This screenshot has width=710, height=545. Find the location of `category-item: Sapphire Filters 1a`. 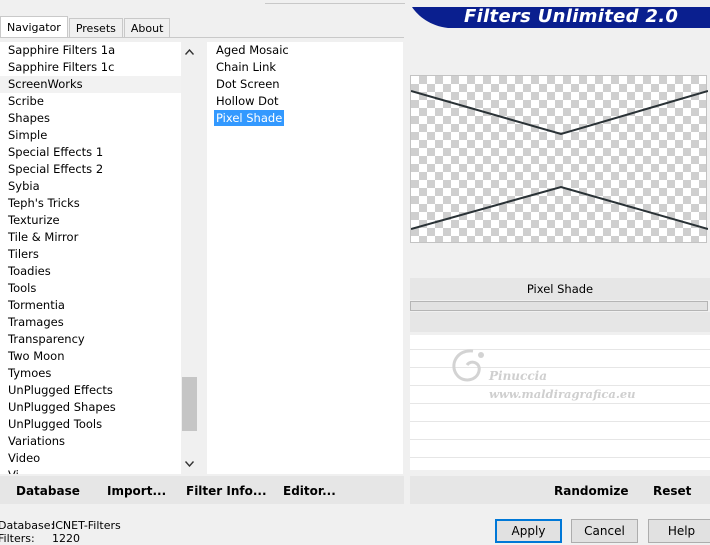

category-item: Sapphire Filters 1a is located at coordinates (90, 50).